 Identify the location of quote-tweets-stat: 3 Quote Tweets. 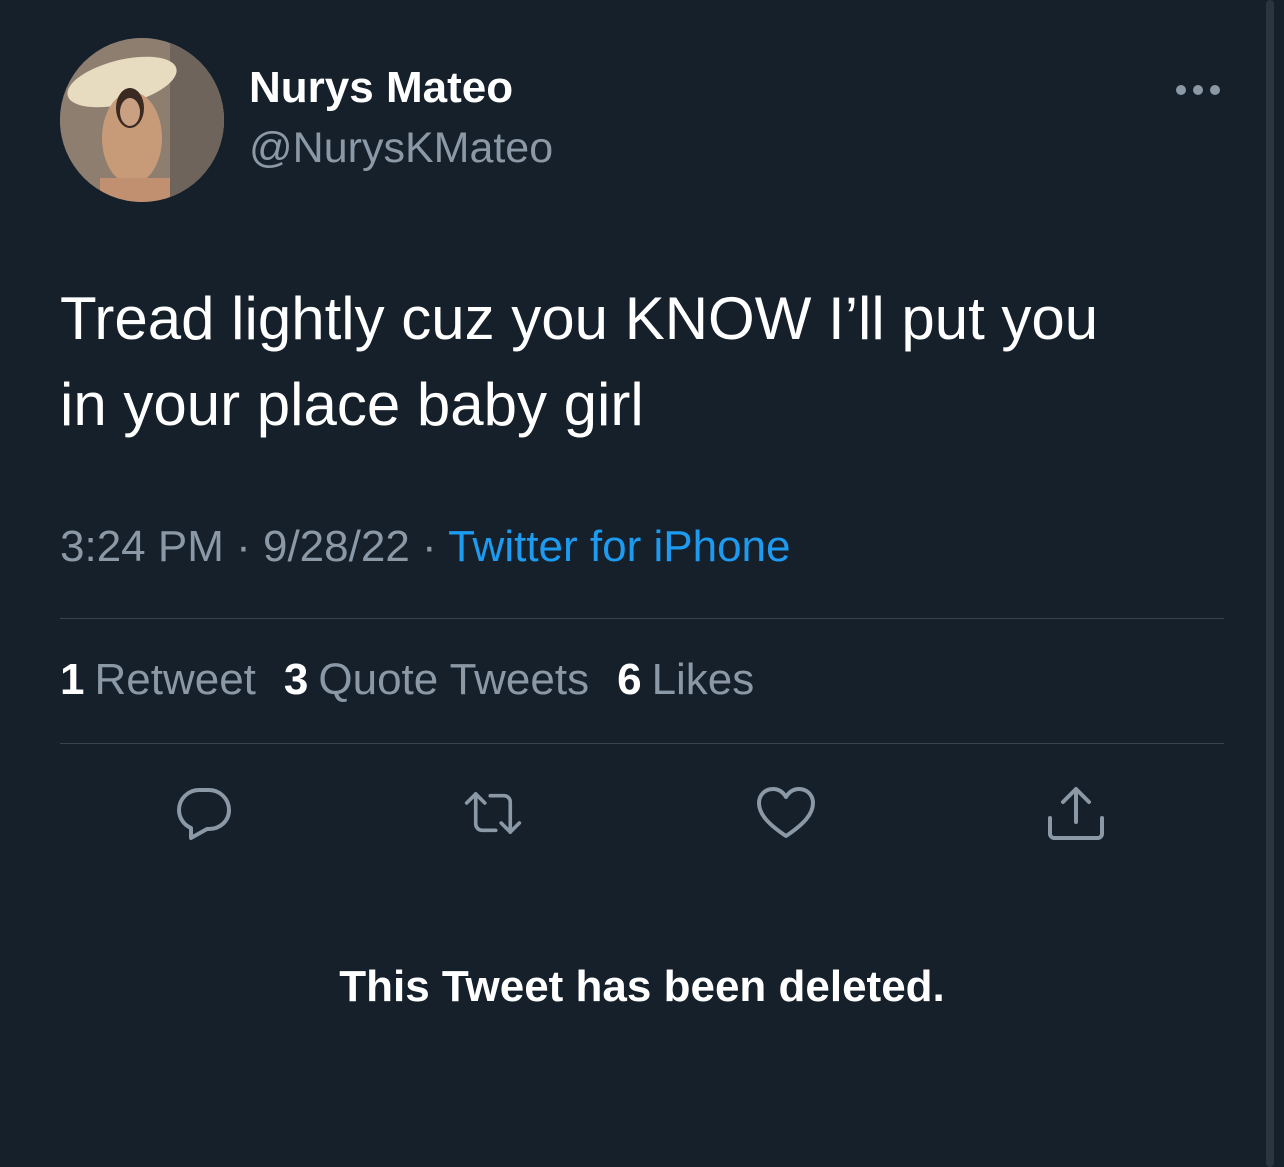
(436, 680).